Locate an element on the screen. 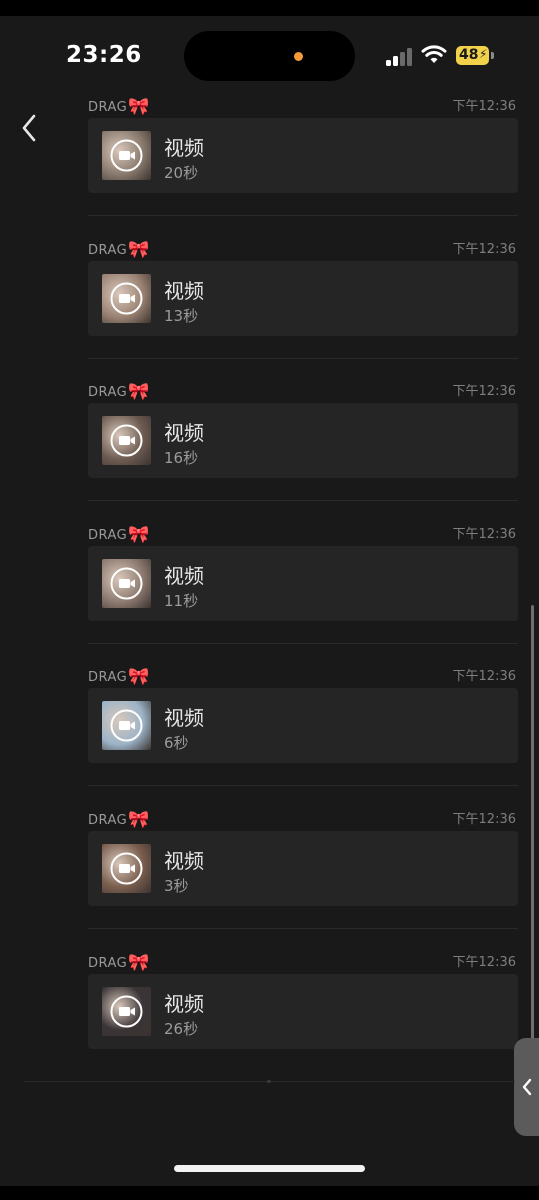  charging-bolt-icon: ⚡ is located at coordinates (483, 54).